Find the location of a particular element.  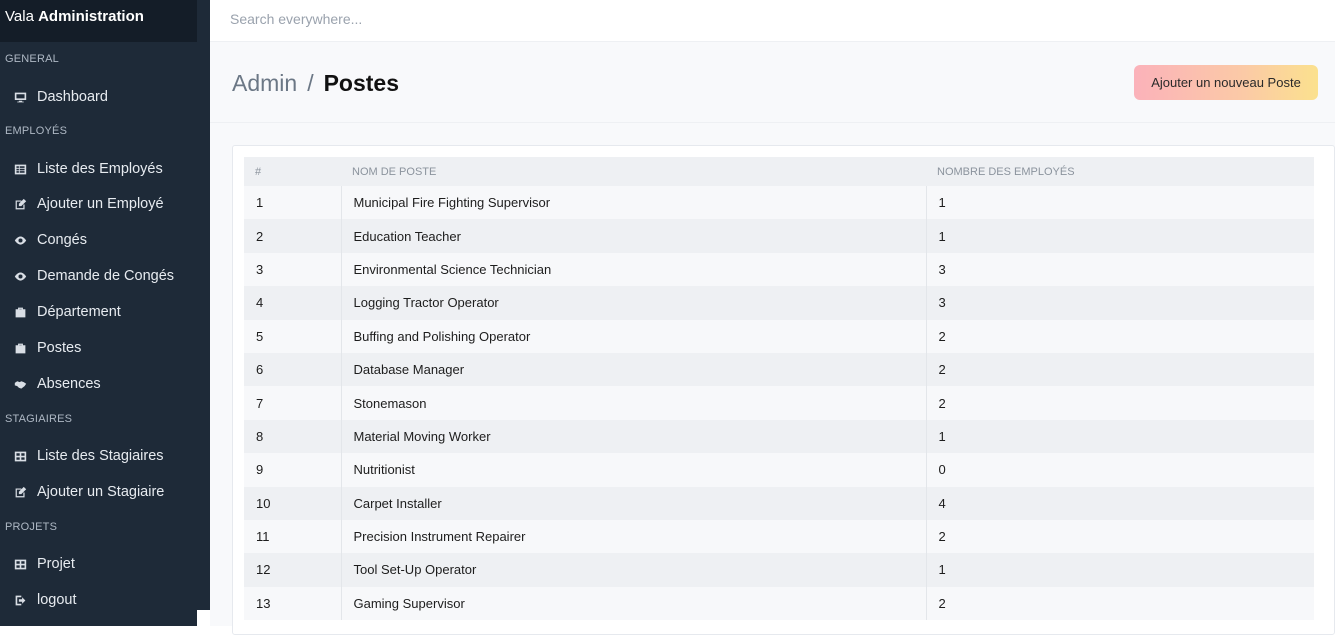

table-row: 13 Gaming Supervisor 2 is located at coordinates (779, 603).